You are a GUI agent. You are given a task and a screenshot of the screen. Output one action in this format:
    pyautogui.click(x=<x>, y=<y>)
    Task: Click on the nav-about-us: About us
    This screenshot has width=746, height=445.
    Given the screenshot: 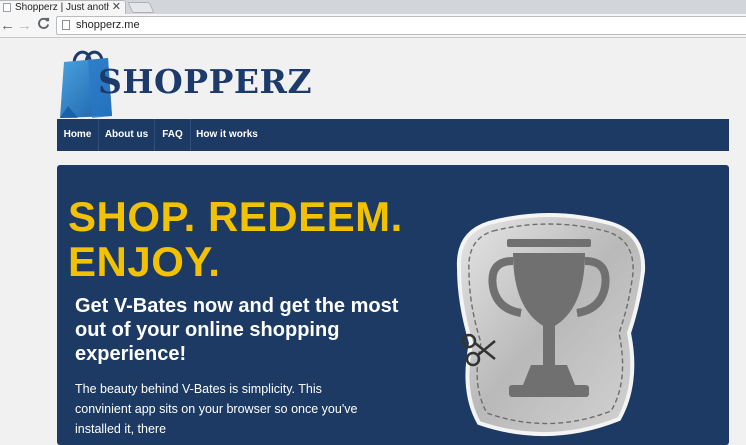 What is the action you would take?
    pyautogui.click(x=127, y=135)
    